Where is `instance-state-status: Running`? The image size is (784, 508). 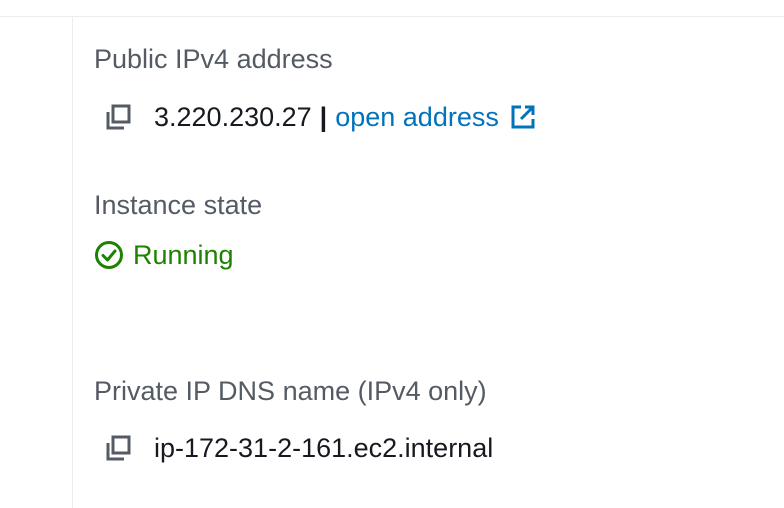 instance-state-status: Running is located at coordinates (164, 255).